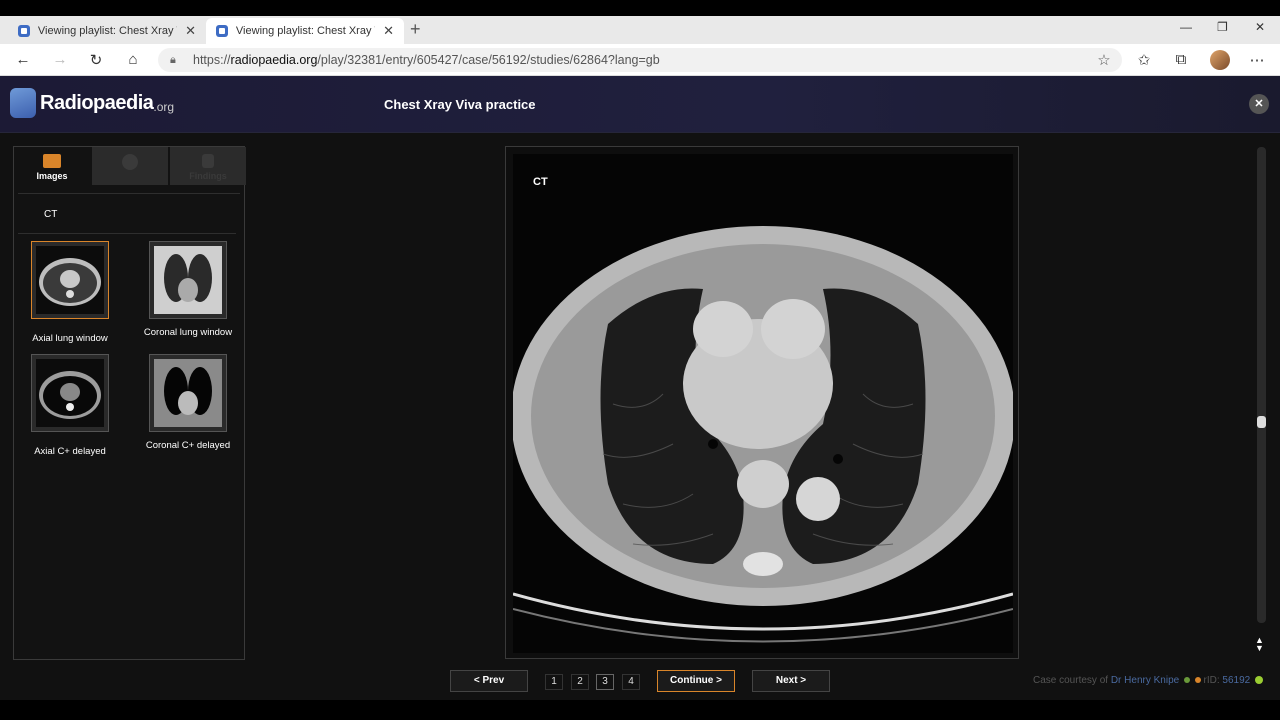 This screenshot has height=720, width=1280. Describe the element at coordinates (164, 107) in the screenshot. I see `logo-suffix: .org` at that location.